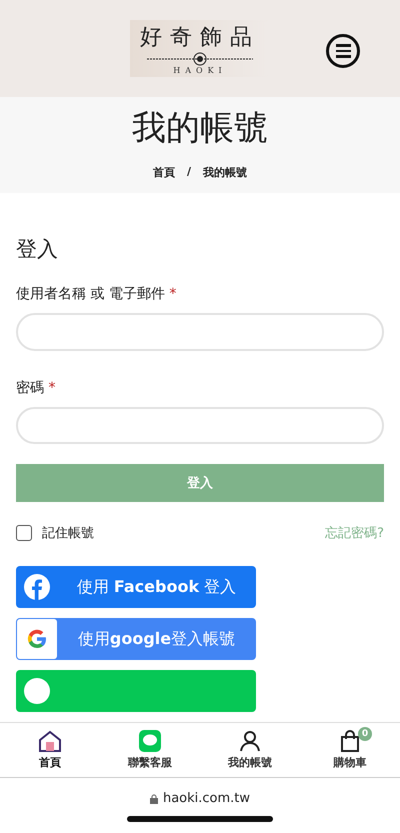  Describe the element at coordinates (150, 750) in the screenshot. I see `tab-bar-item: 聯繫客服` at that location.